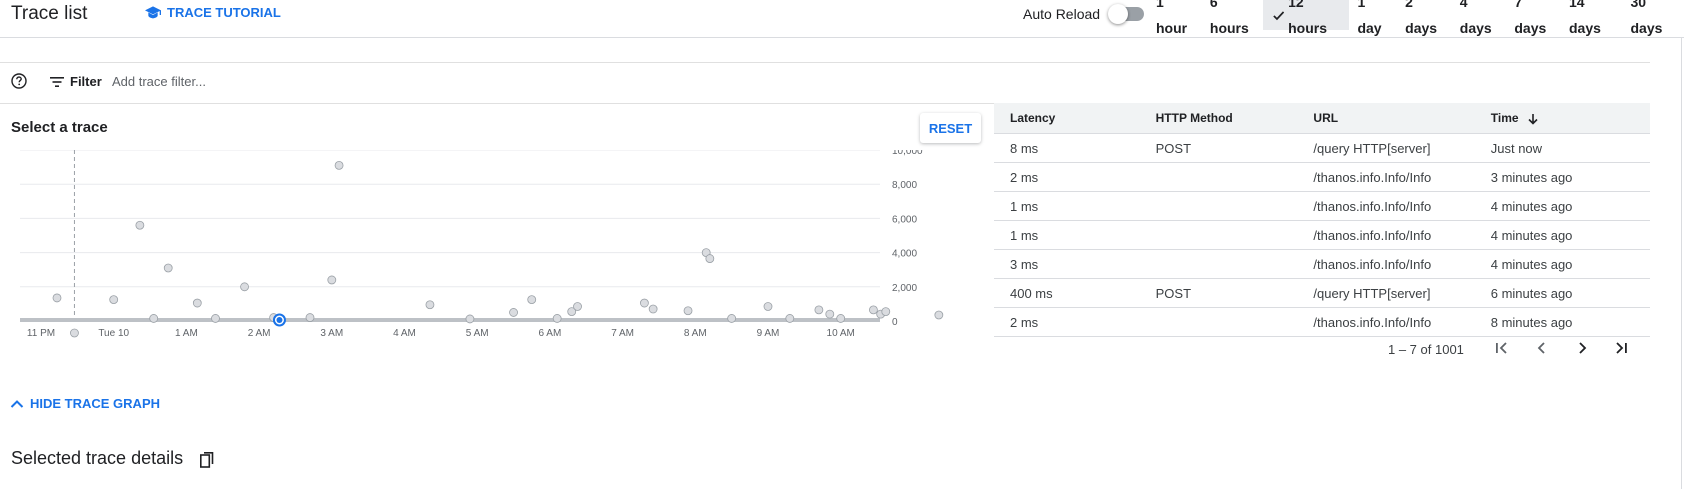 This screenshot has width=1684, height=489. I want to click on arrow-down-icon, so click(1532, 119).